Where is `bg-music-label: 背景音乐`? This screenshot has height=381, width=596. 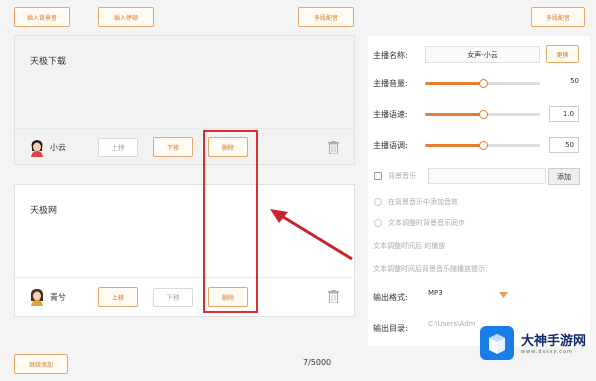 bg-music-label: 背景音乐 is located at coordinates (402, 176).